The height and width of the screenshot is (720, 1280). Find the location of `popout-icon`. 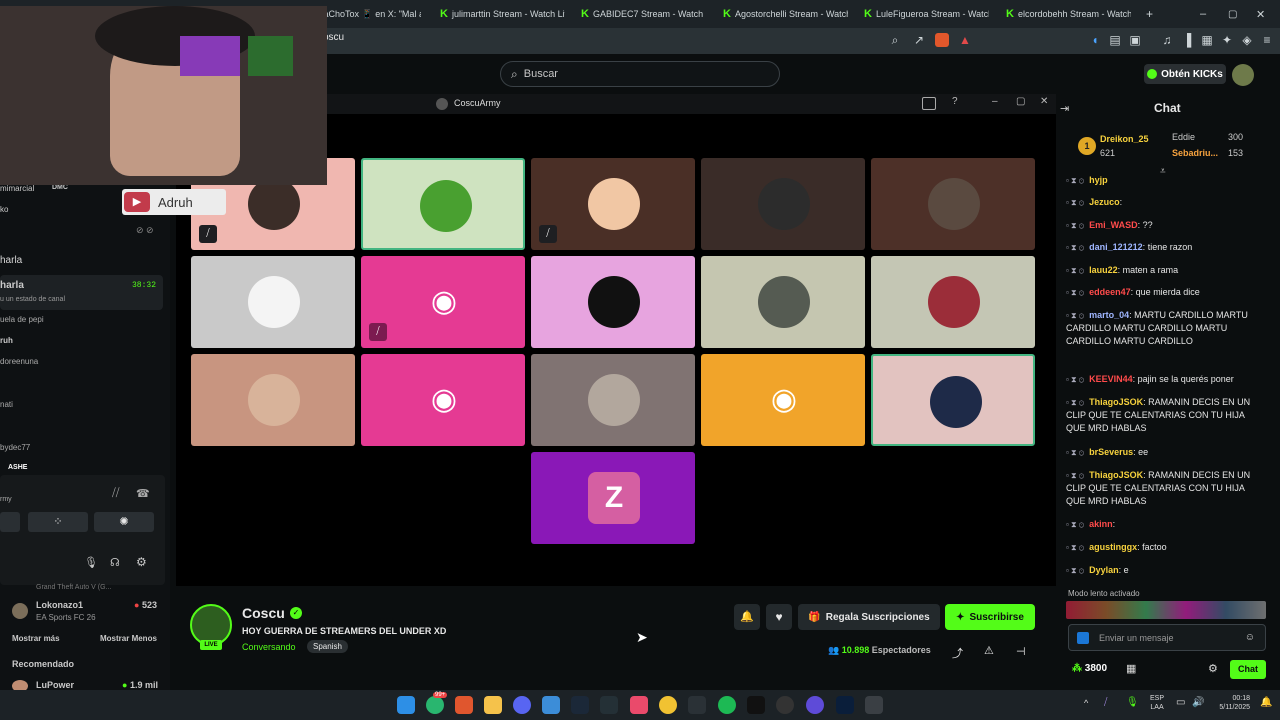

popout-icon is located at coordinates (929, 103).